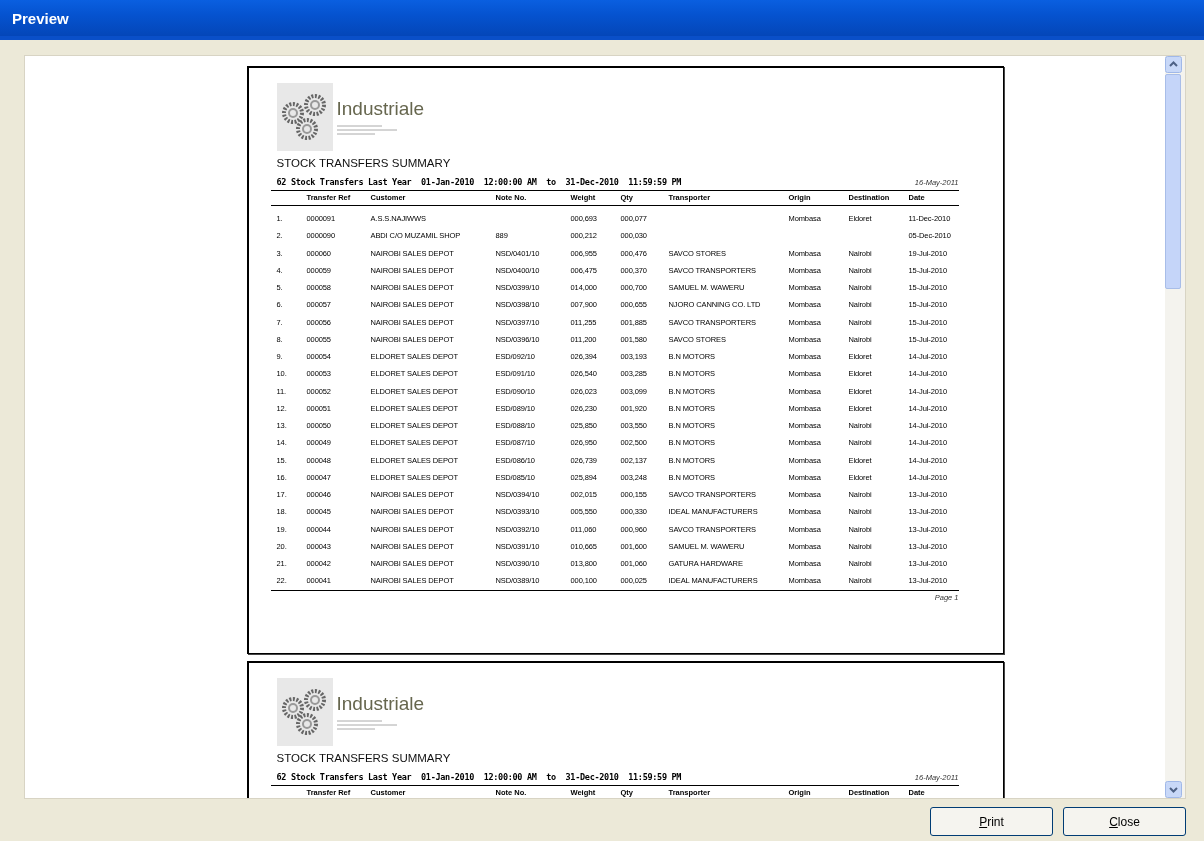  Describe the element at coordinates (1124, 821) in the screenshot. I see `dialog-button: Close` at that location.